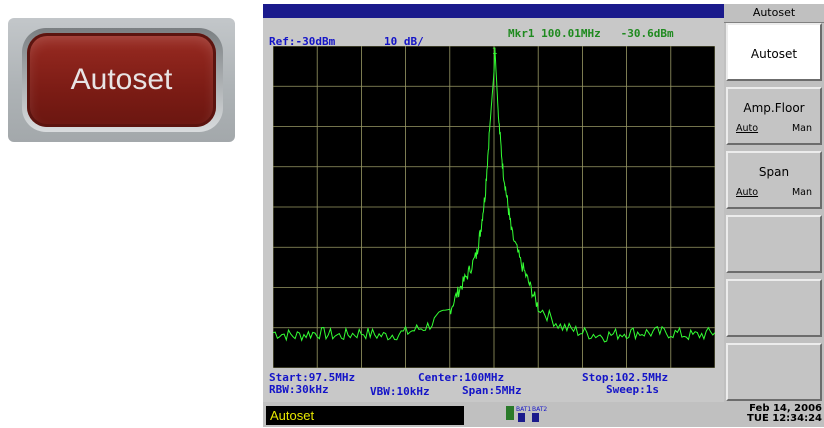  What do you see at coordinates (365, 415) in the screenshot?
I see `status-message: Autoset` at bounding box center [365, 415].